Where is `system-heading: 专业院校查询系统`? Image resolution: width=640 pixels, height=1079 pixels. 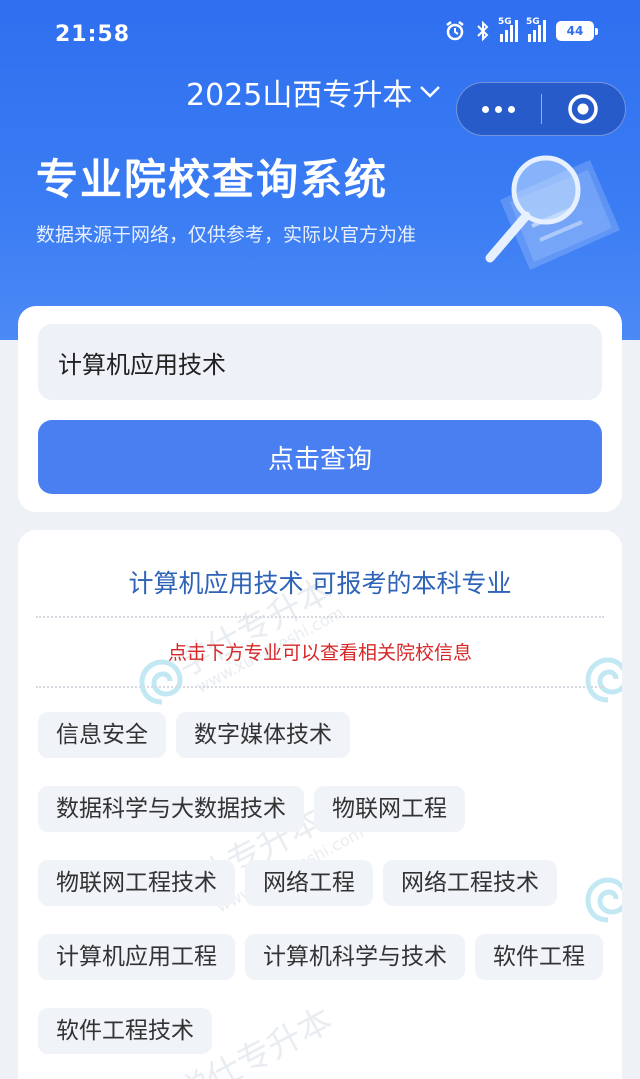 system-heading: 专业院校查询系统 is located at coordinates (212, 179).